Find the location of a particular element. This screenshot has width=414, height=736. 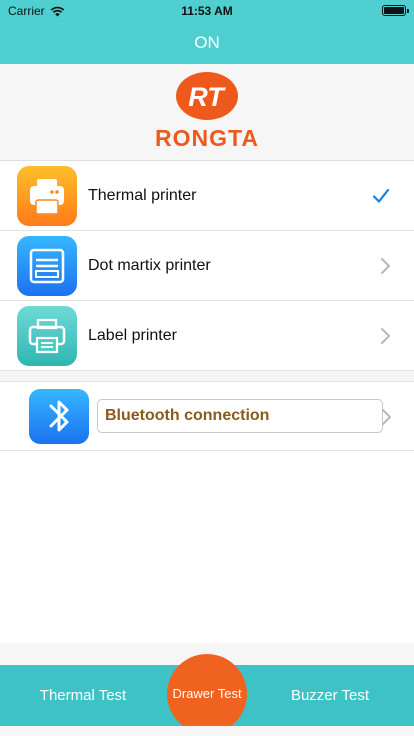

status-bar: Carrier 11:53 AM is located at coordinates (207, 11).